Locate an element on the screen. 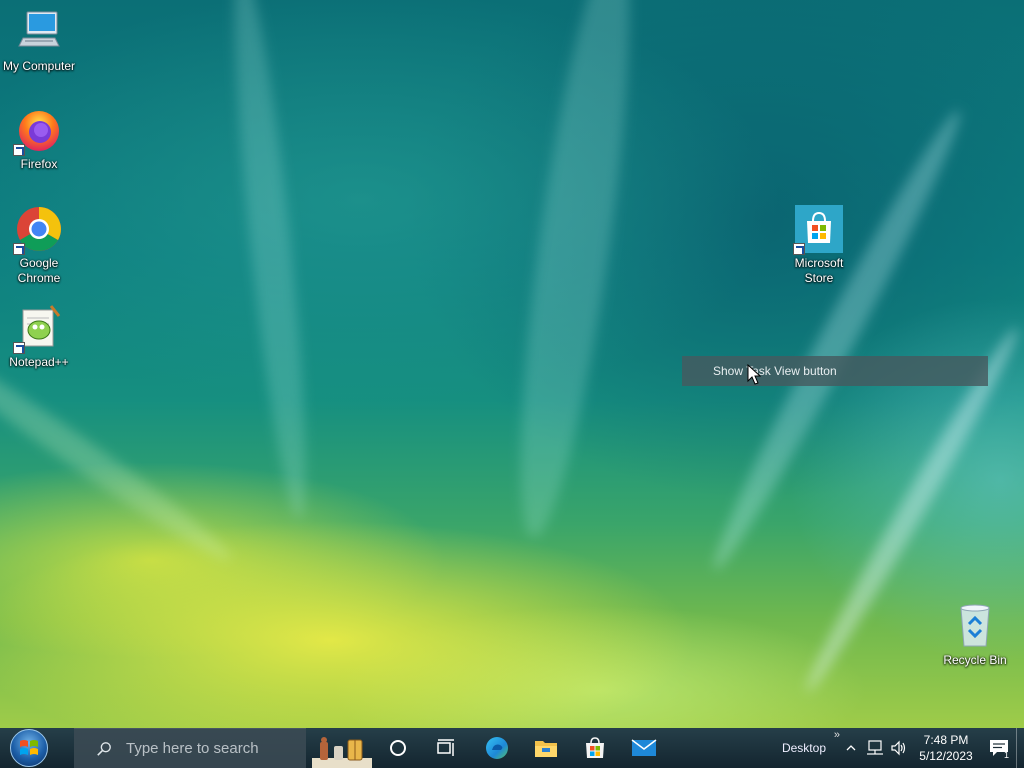  recycle-bin-icon is located at coordinates (975, 626).